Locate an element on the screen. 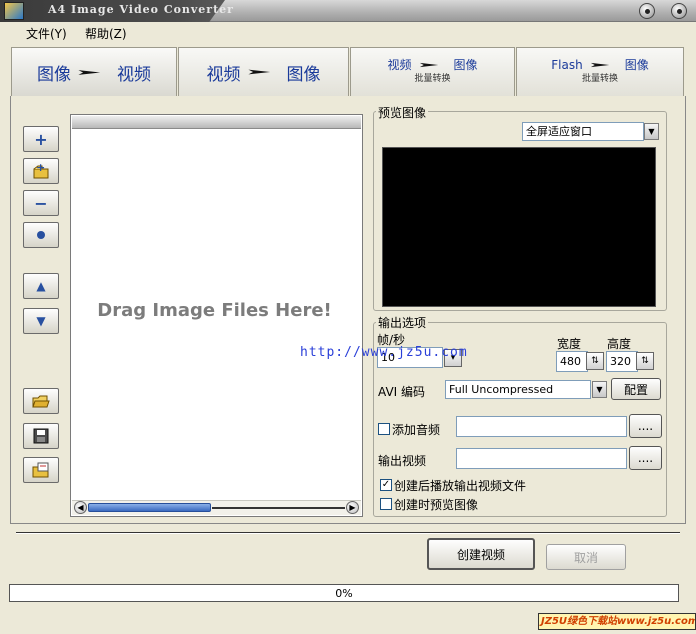 Image resolution: width=696 pixels, height=634 pixels. clear-list-button is located at coordinates (41, 235).